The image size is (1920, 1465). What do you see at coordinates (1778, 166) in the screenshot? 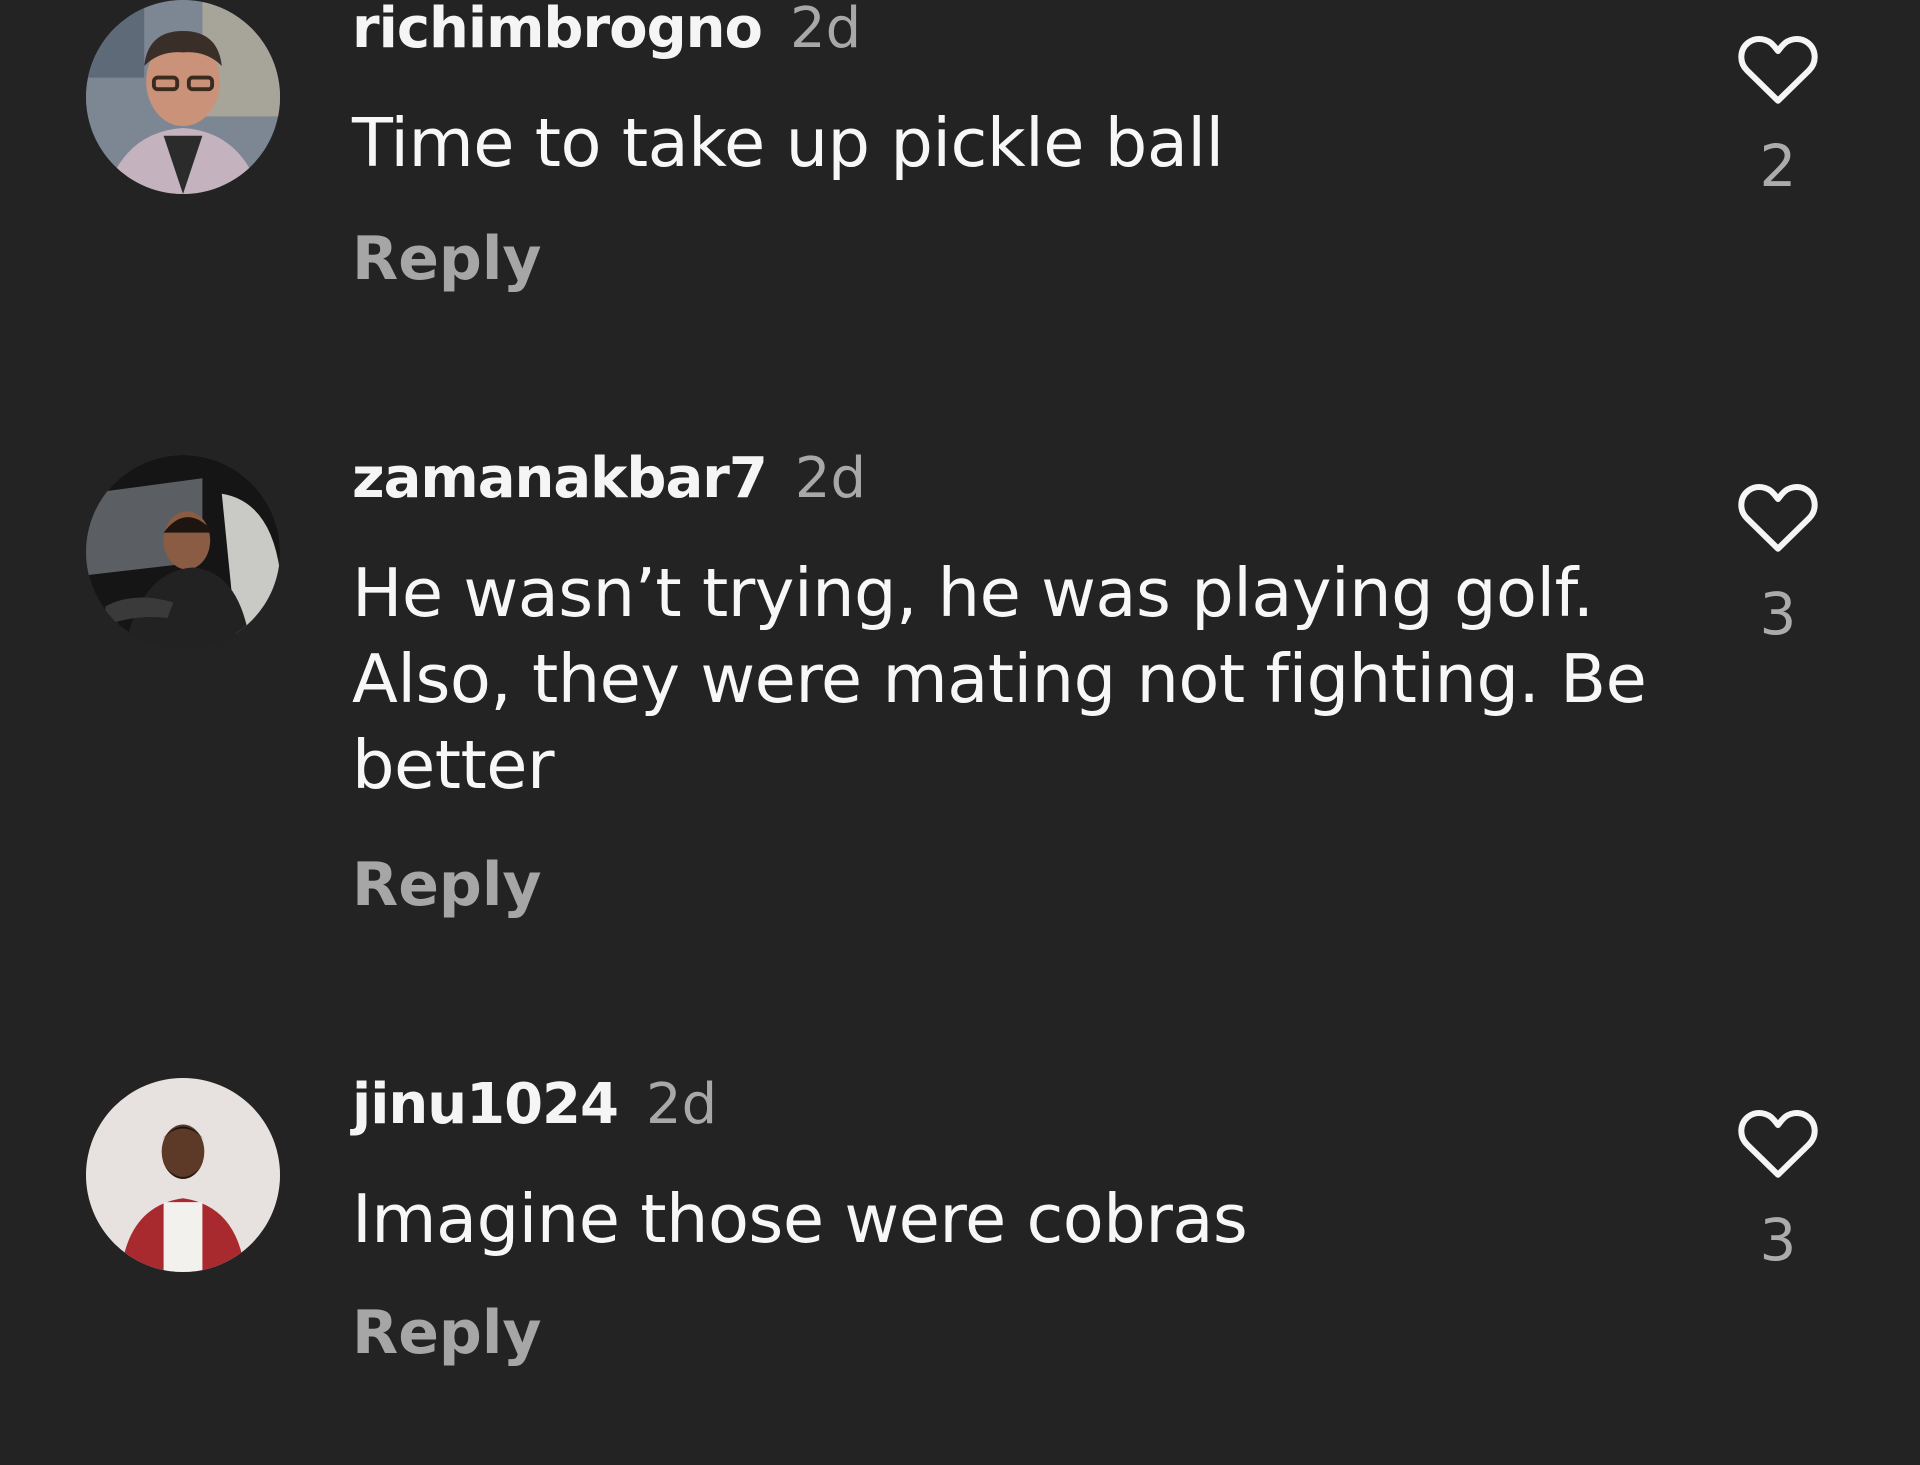
I see `like-count: 2` at bounding box center [1778, 166].